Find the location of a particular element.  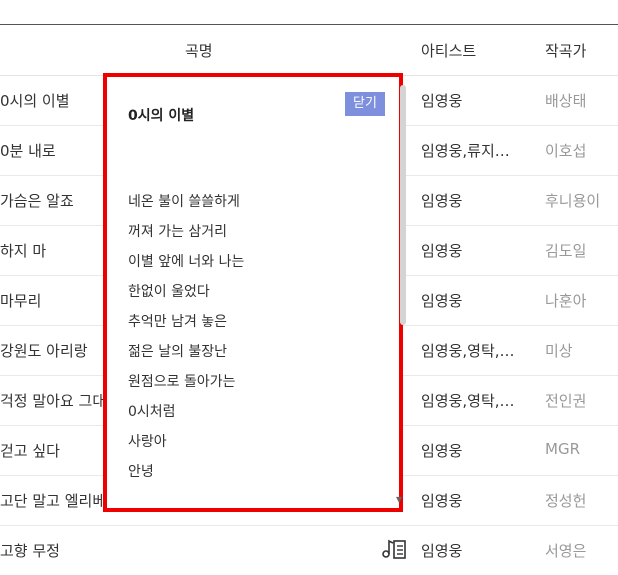

song-composer: 나훈아 is located at coordinates (566, 301).